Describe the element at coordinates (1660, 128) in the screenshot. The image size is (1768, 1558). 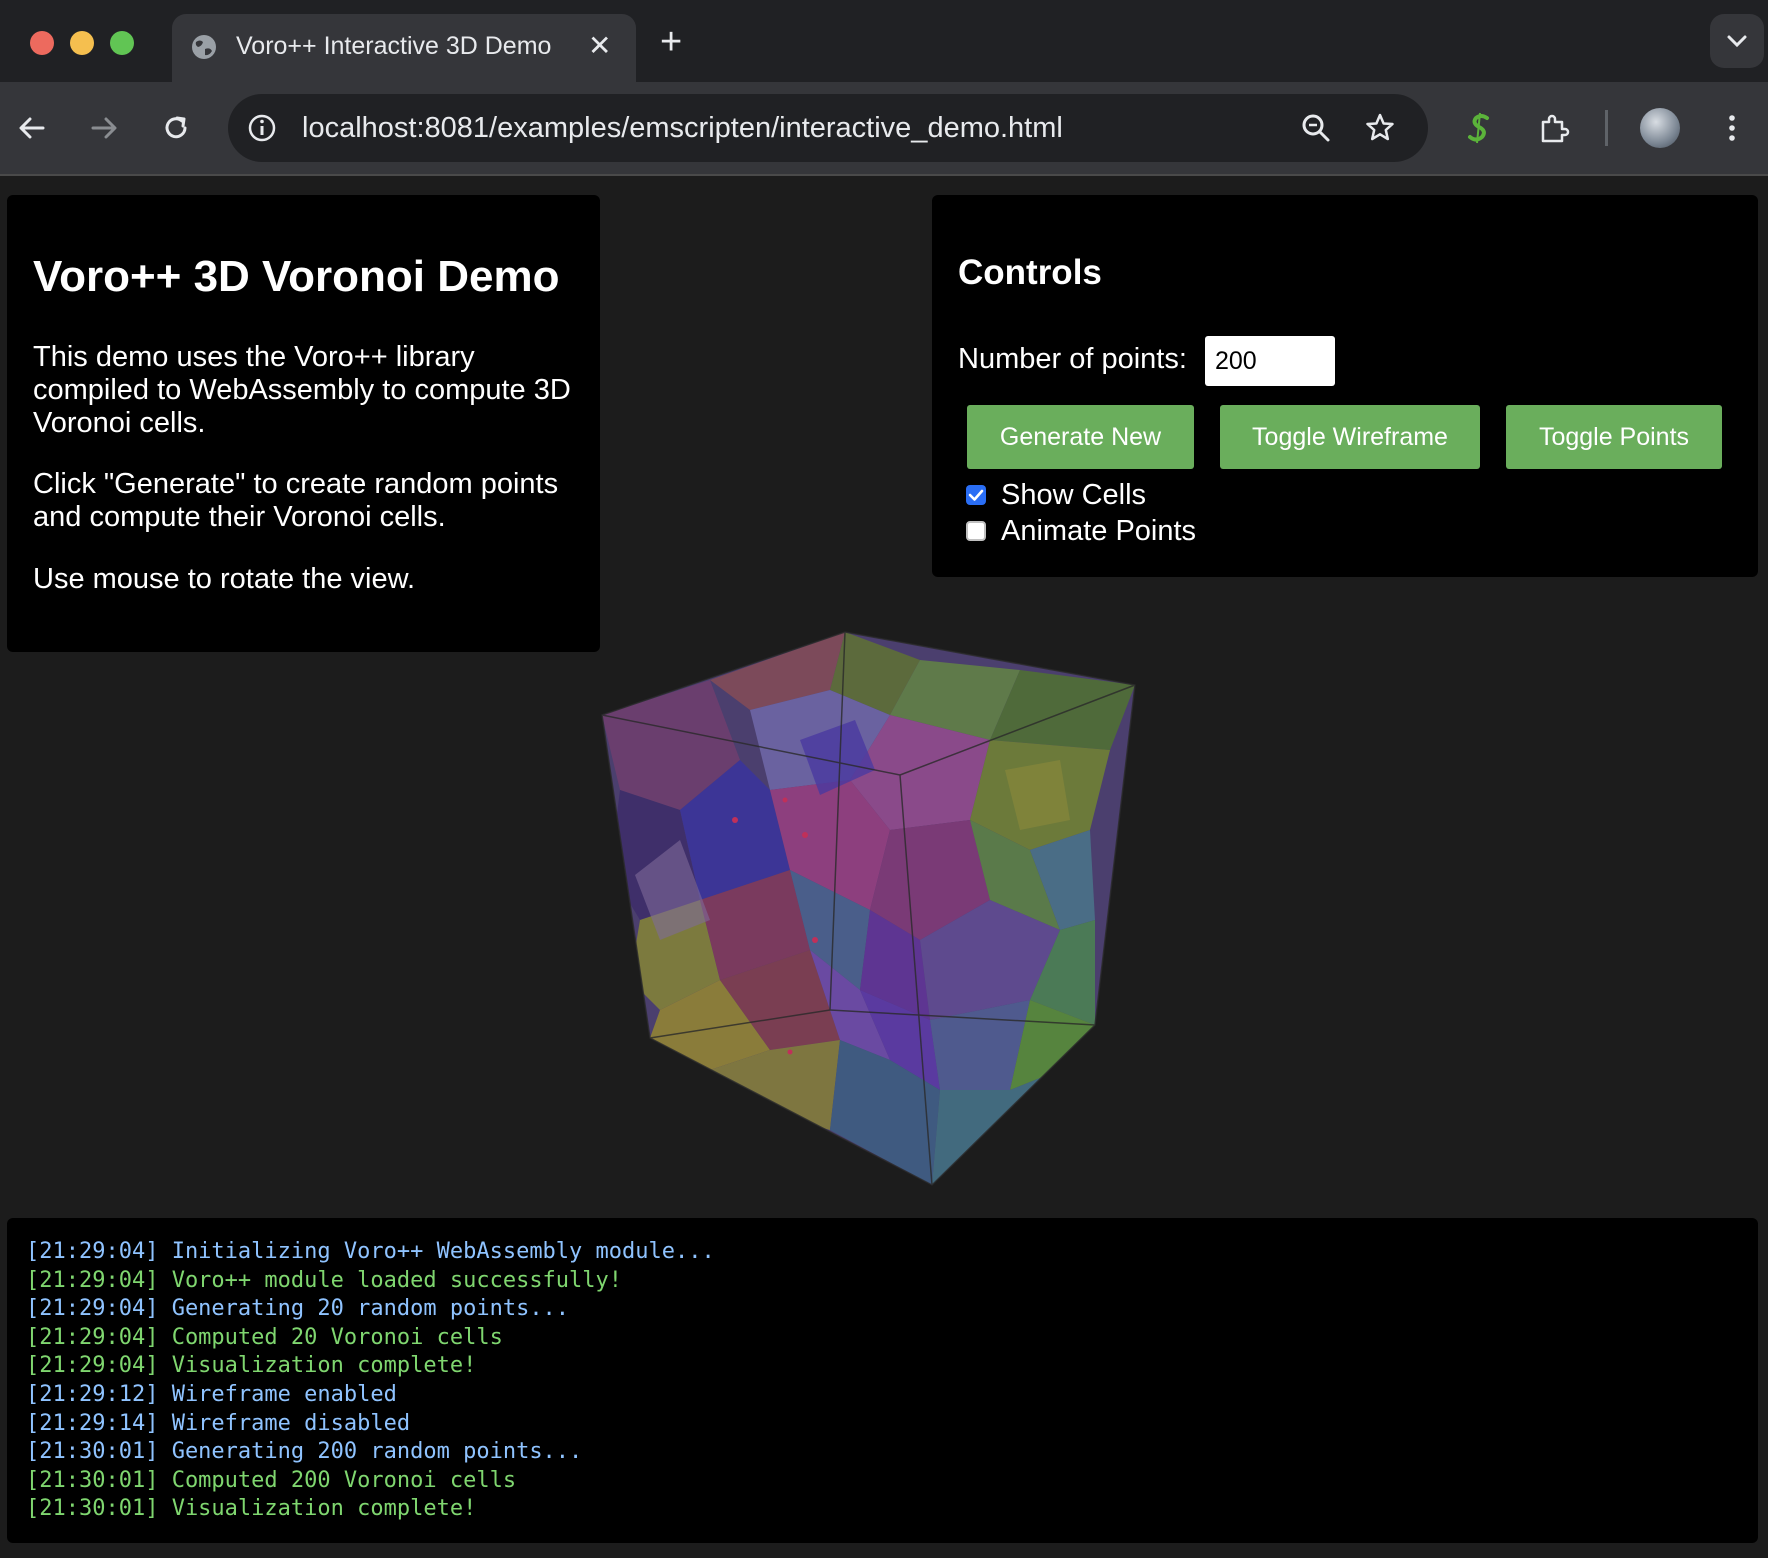
I see `profile-avatar` at that location.